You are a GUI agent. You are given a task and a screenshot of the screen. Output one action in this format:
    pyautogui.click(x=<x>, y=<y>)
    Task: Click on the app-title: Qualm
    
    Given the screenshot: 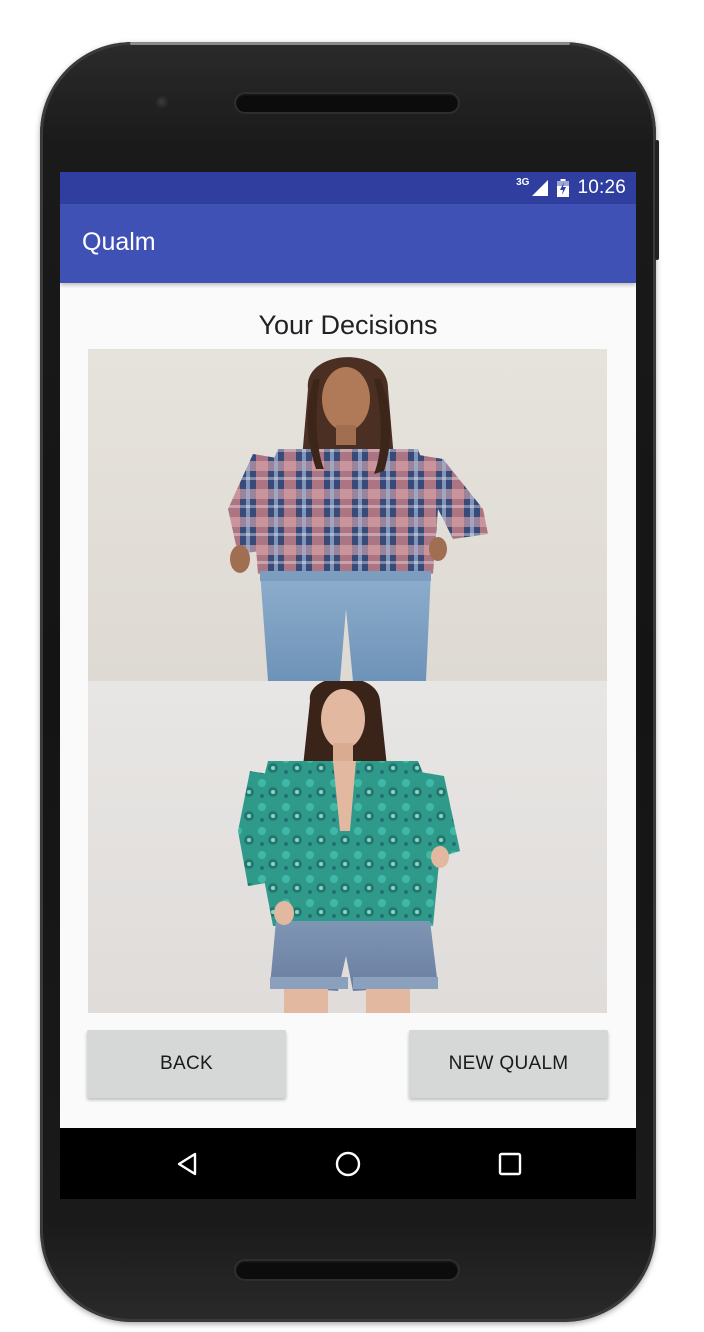 What is the action you would take?
    pyautogui.click(x=119, y=242)
    